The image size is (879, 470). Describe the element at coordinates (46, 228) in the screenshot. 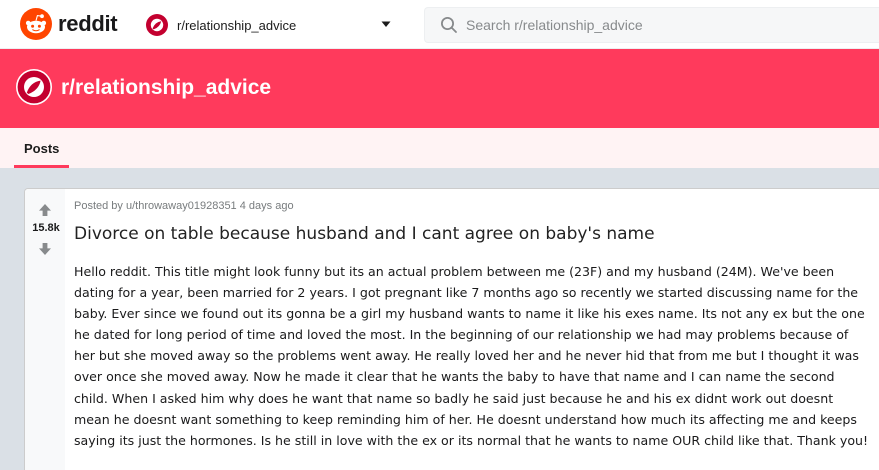

I see `vote-score: 15.8k` at that location.